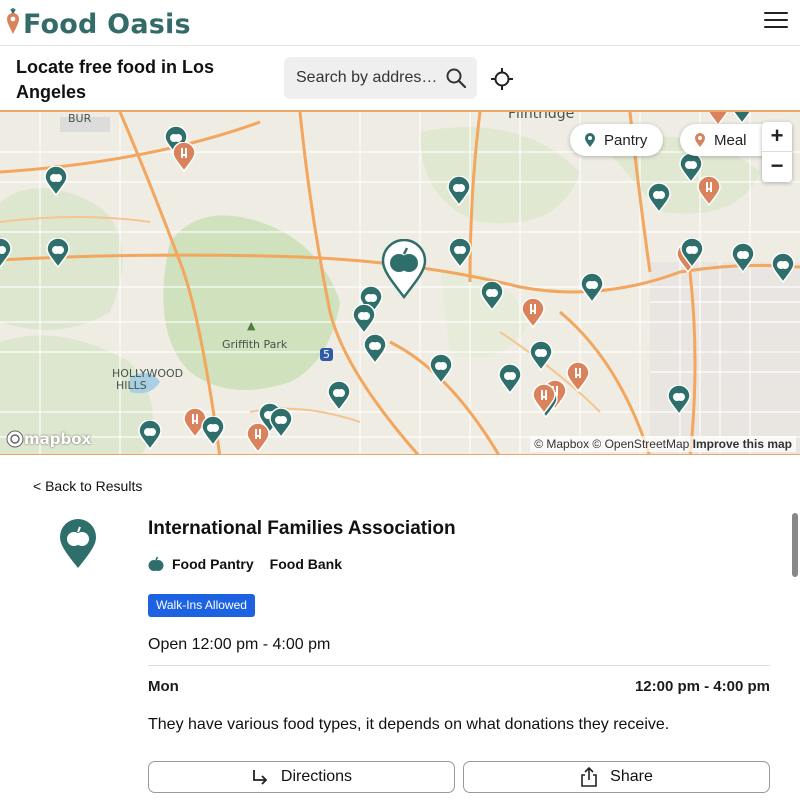 The width and height of the screenshot is (800, 800). Describe the element at coordinates (404, 269) in the screenshot. I see `selected-pantry-marker-icon` at that location.